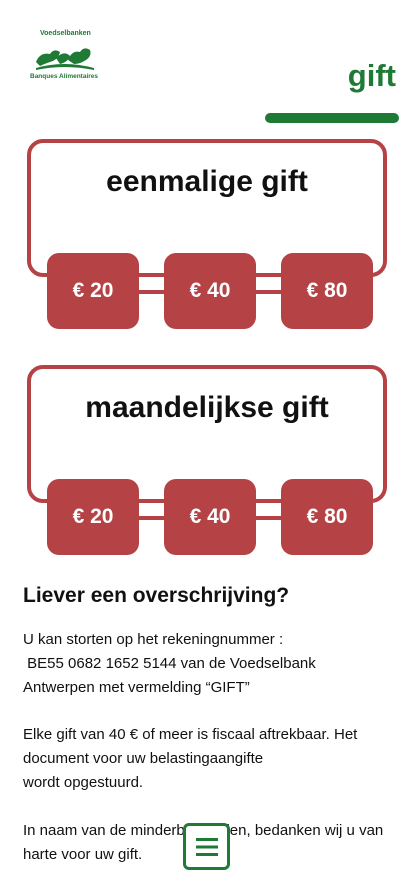  Describe the element at coordinates (207, 181) in the screenshot. I see `one-time-gift-title: eenmalige gift` at that location.